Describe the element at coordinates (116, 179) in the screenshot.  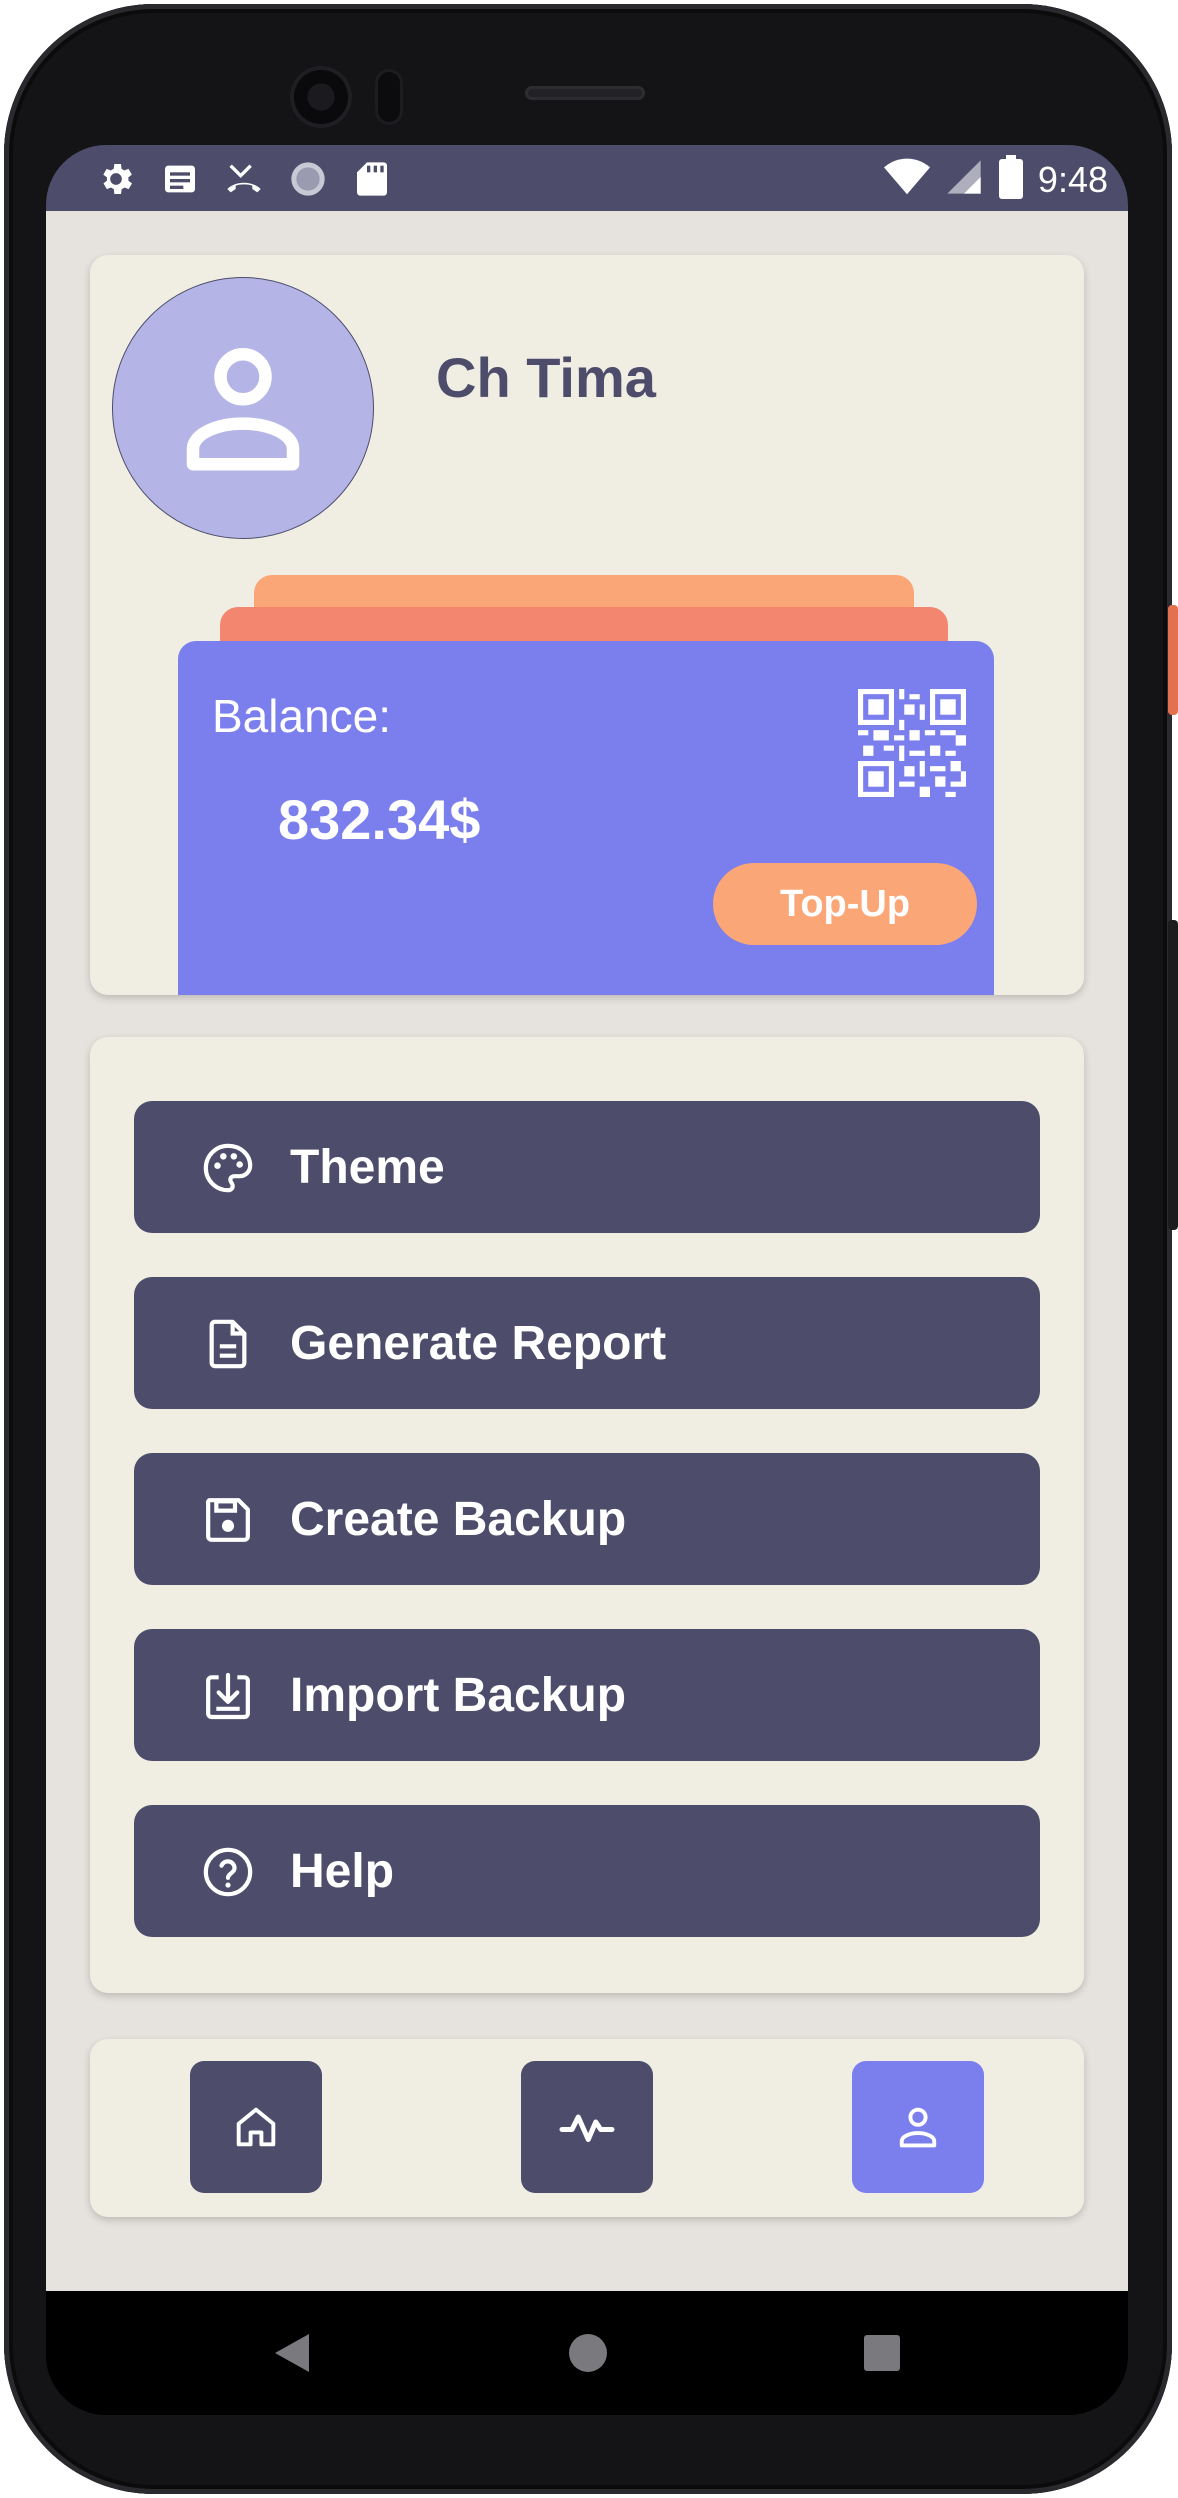
I see `settings-icon` at that location.